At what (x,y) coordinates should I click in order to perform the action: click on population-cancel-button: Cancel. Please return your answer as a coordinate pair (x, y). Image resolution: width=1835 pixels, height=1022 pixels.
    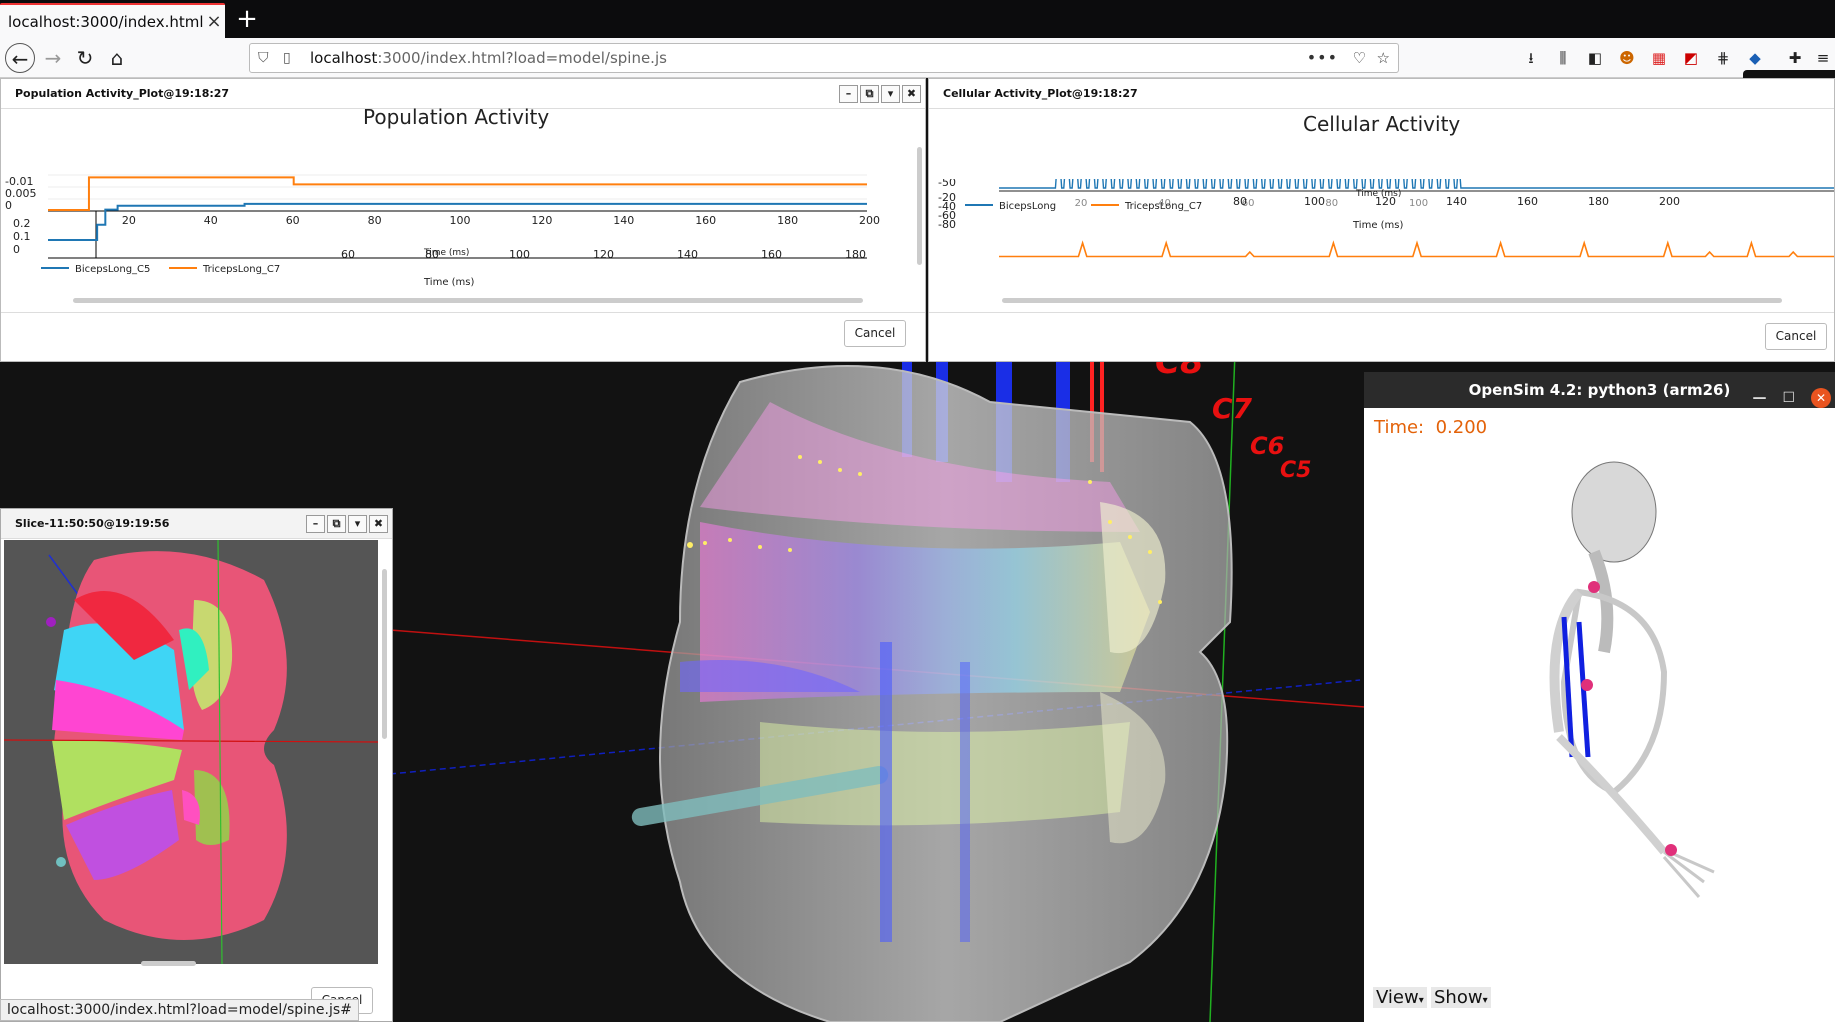
    Looking at the image, I should click on (875, 333).